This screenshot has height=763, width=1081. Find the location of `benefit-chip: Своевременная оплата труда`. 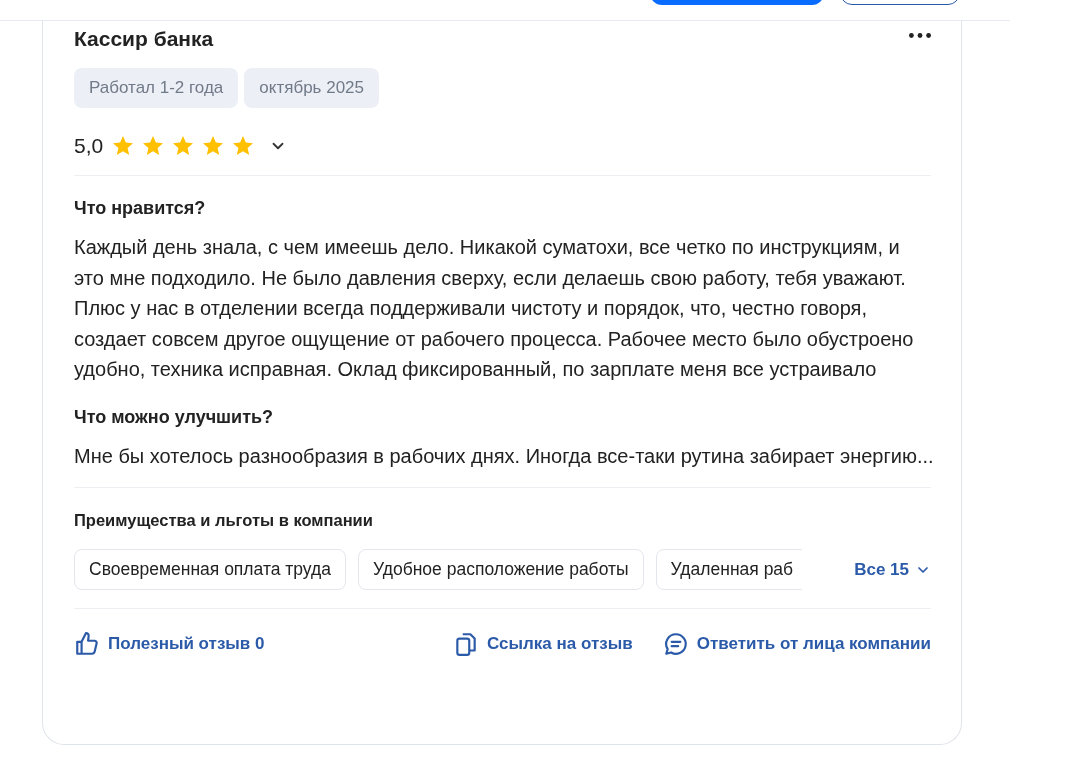

benefit-chip: Своевременная оплата труда is located at coordinates (210, 569).